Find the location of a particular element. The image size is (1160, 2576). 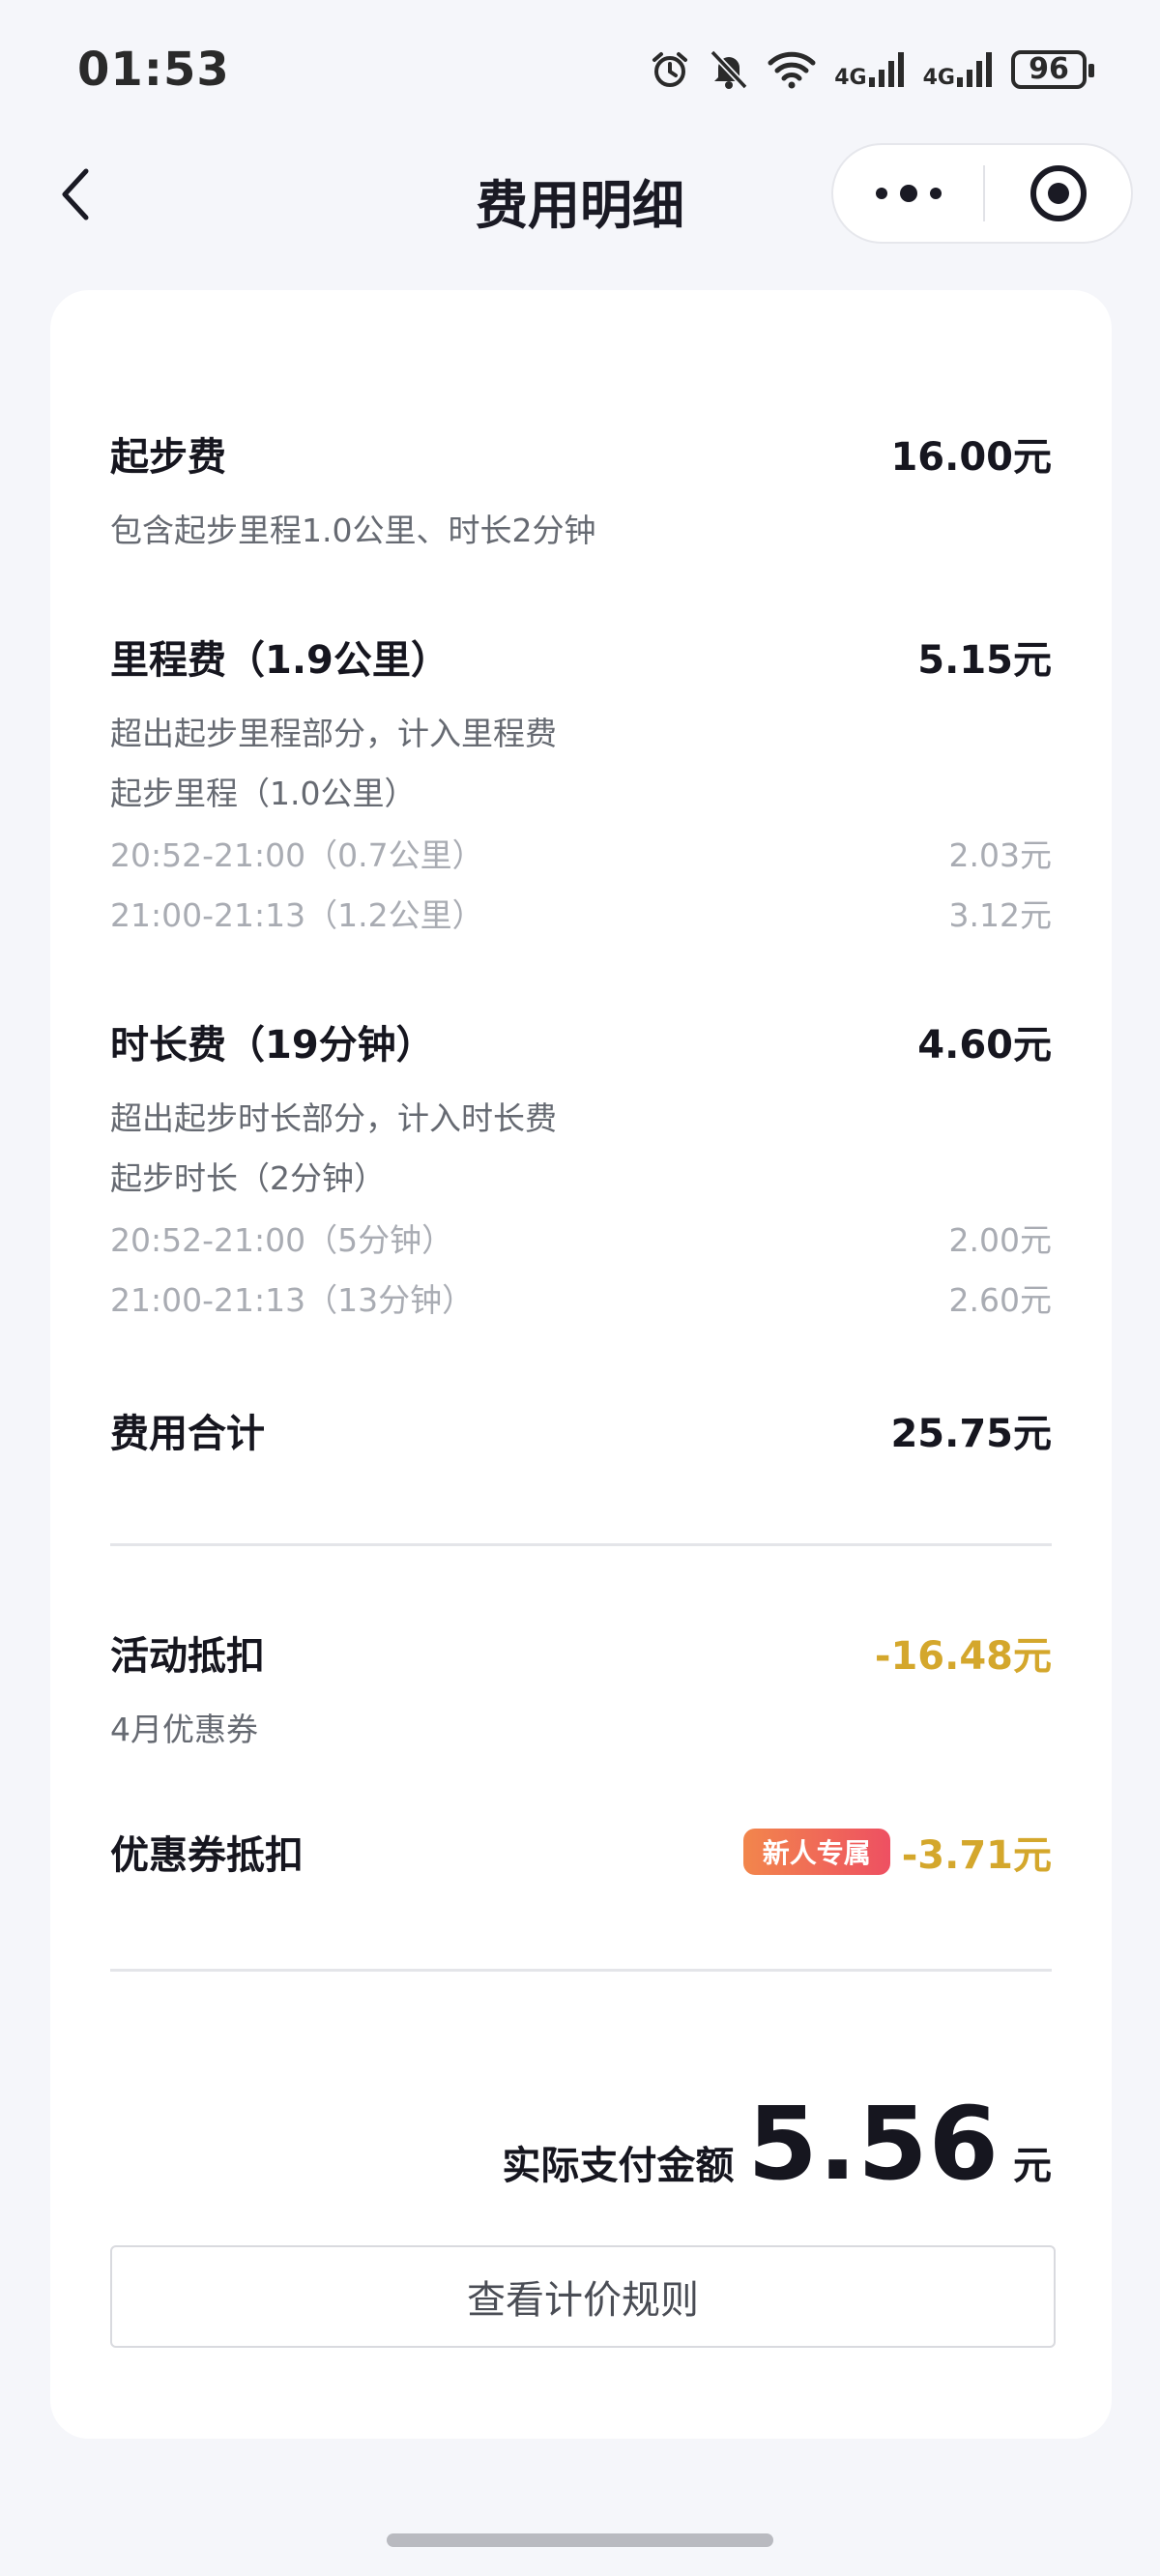

activity-discount-amount: -16.48元 is located at coordinates (963, 1656).